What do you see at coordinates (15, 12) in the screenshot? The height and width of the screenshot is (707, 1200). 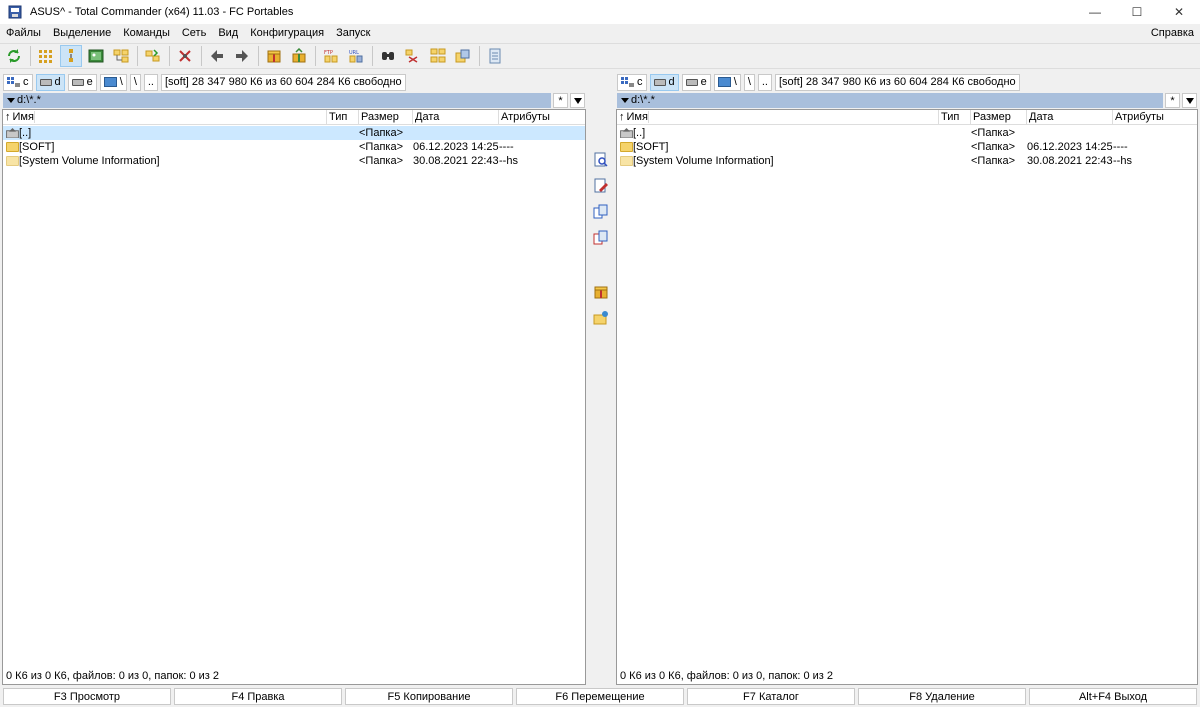 I see `app-icon` at bounding box center [15, 12].